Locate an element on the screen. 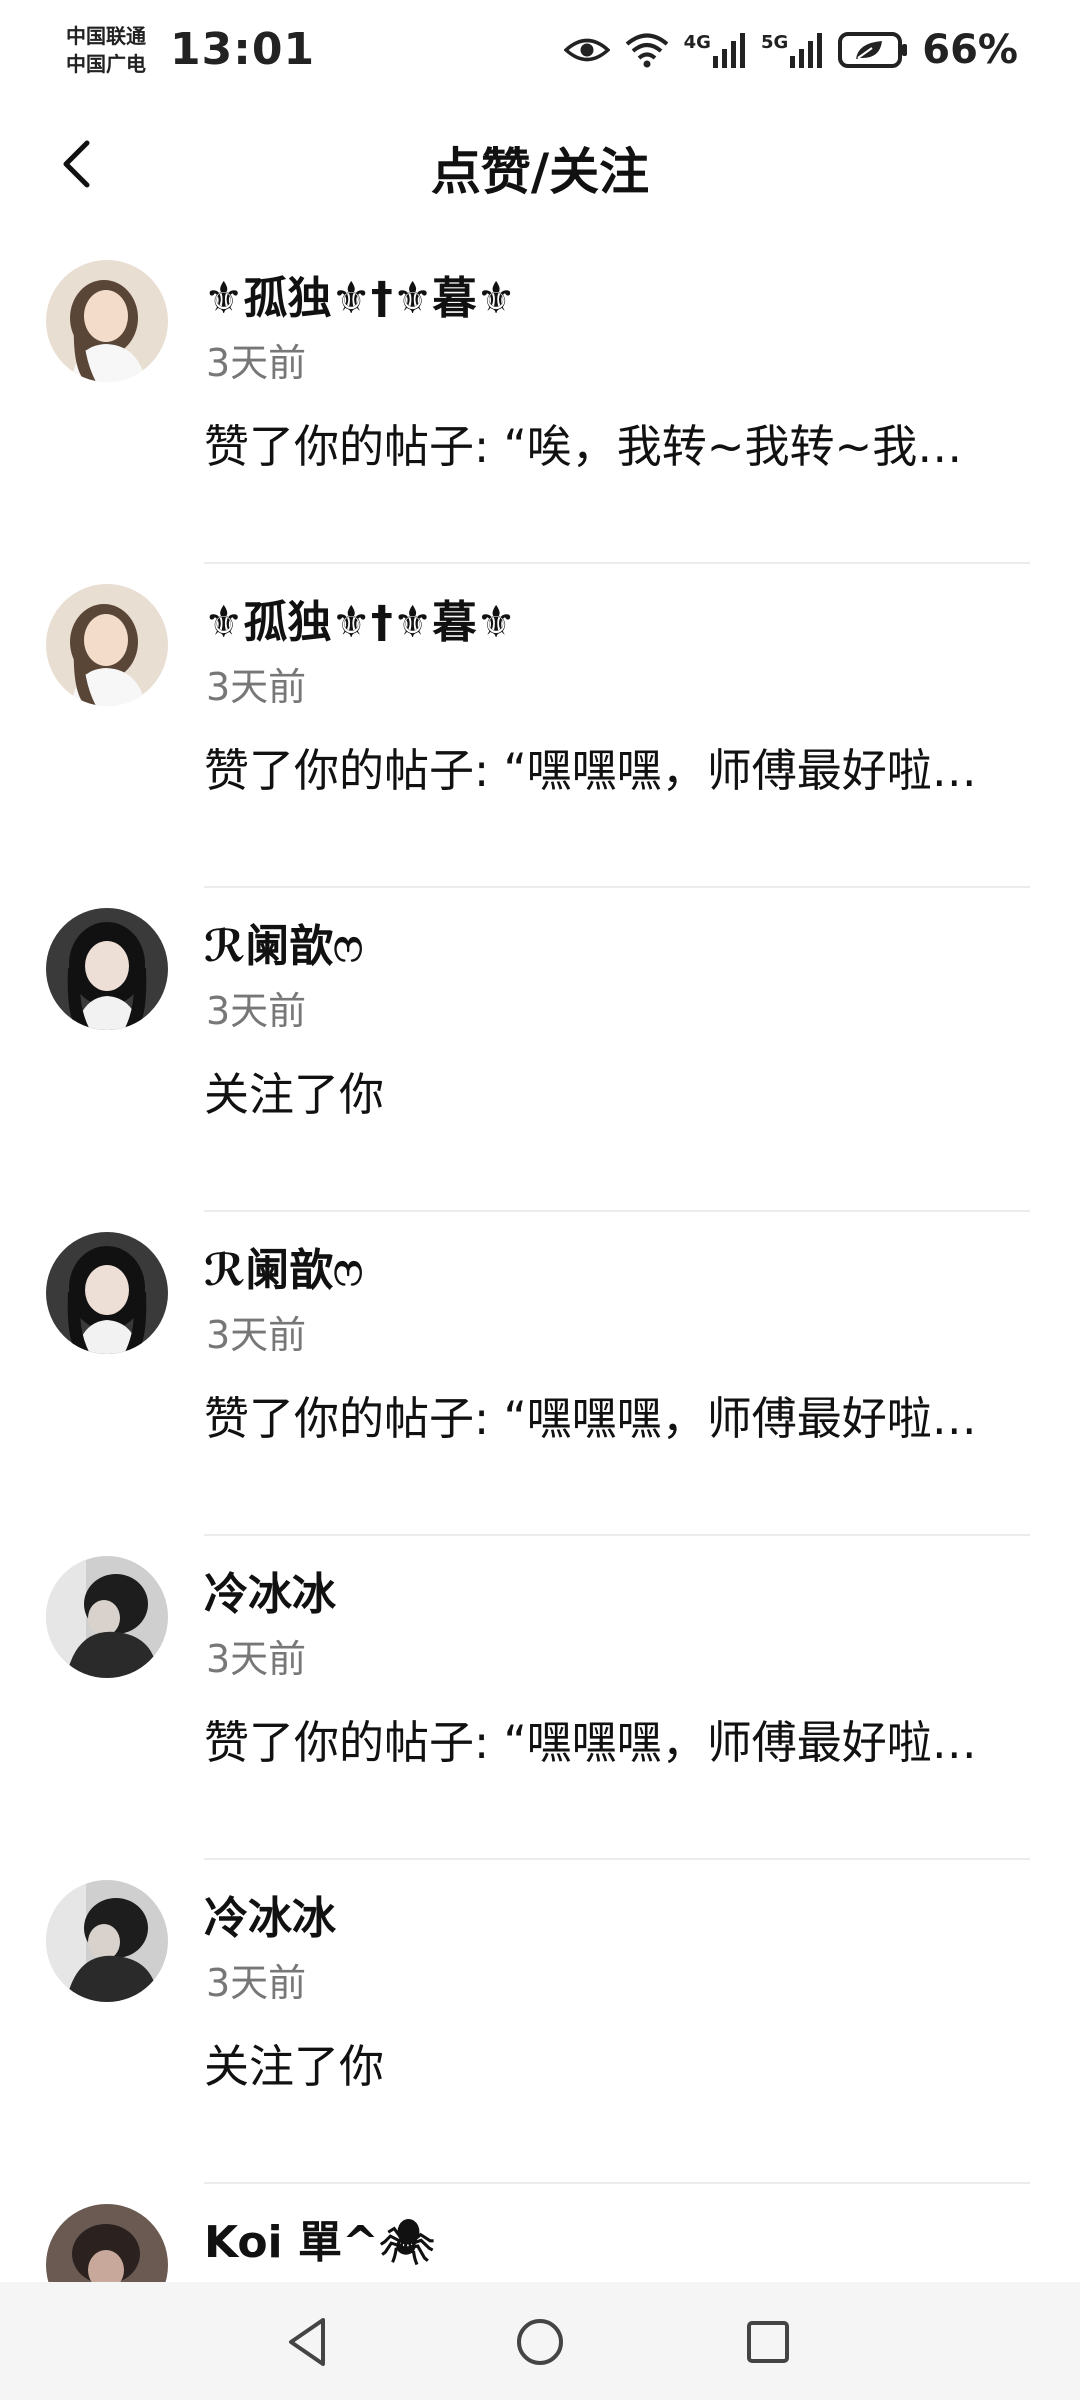 The width and height of the screenshot is (1080, 2400). signal-icon-4g: 4G is located at coordinates (715, 50).